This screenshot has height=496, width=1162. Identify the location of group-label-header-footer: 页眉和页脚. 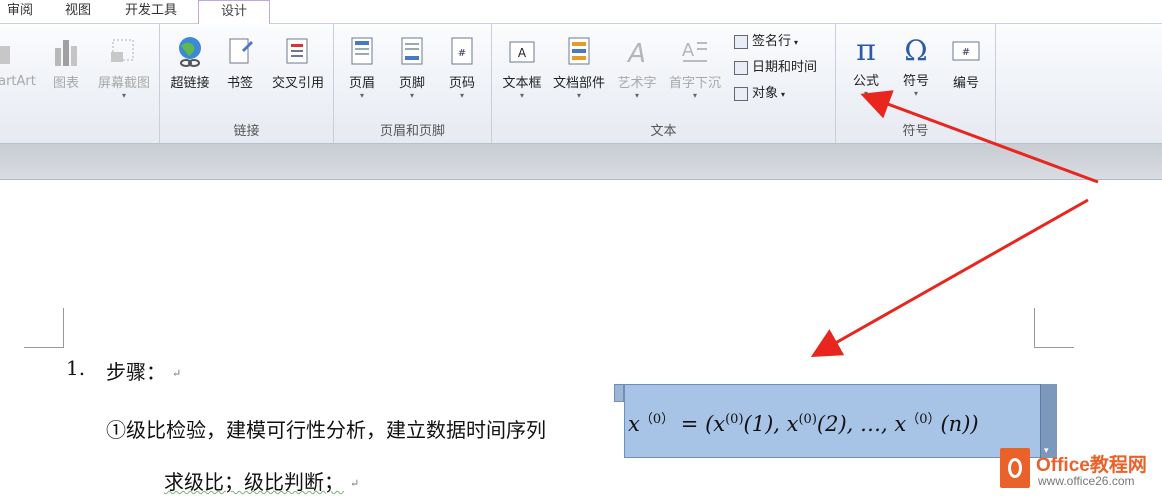
(412, 131).